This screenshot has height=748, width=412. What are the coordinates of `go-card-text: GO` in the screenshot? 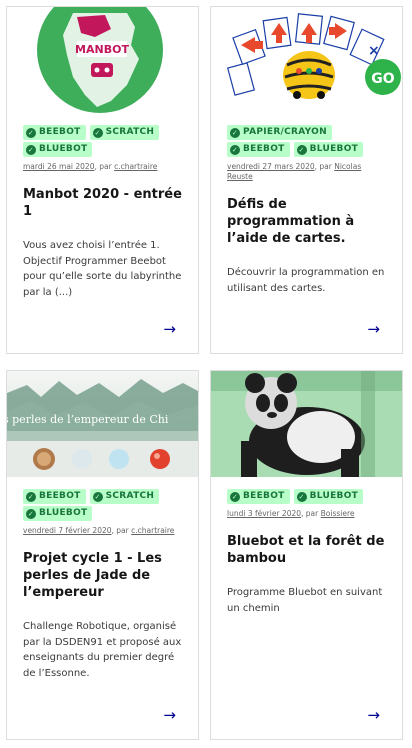 It's located at (382, 79).